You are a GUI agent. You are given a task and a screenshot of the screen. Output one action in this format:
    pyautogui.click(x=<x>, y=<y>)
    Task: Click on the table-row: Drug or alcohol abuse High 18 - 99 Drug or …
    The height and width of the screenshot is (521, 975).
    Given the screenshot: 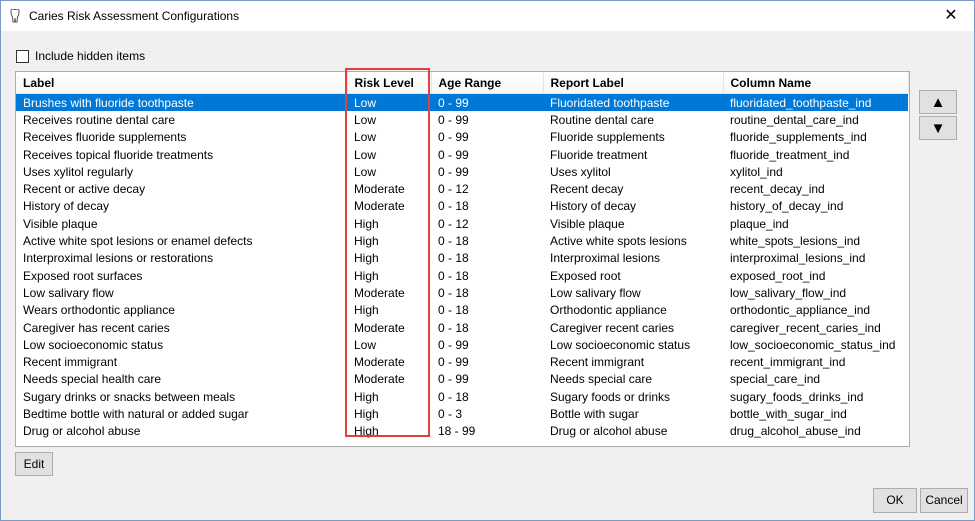 What is the action you would take?
    pyautogui.click(x=462, y=431)
    